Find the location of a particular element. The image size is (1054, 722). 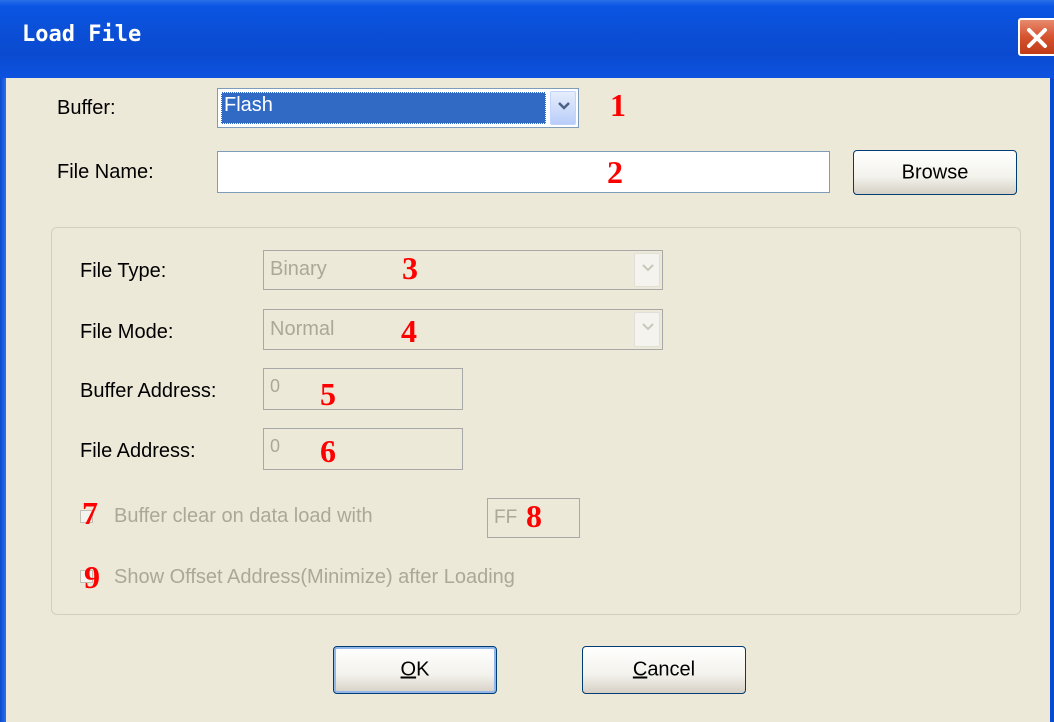

window-border-right is located at coordinates (1052, 400).